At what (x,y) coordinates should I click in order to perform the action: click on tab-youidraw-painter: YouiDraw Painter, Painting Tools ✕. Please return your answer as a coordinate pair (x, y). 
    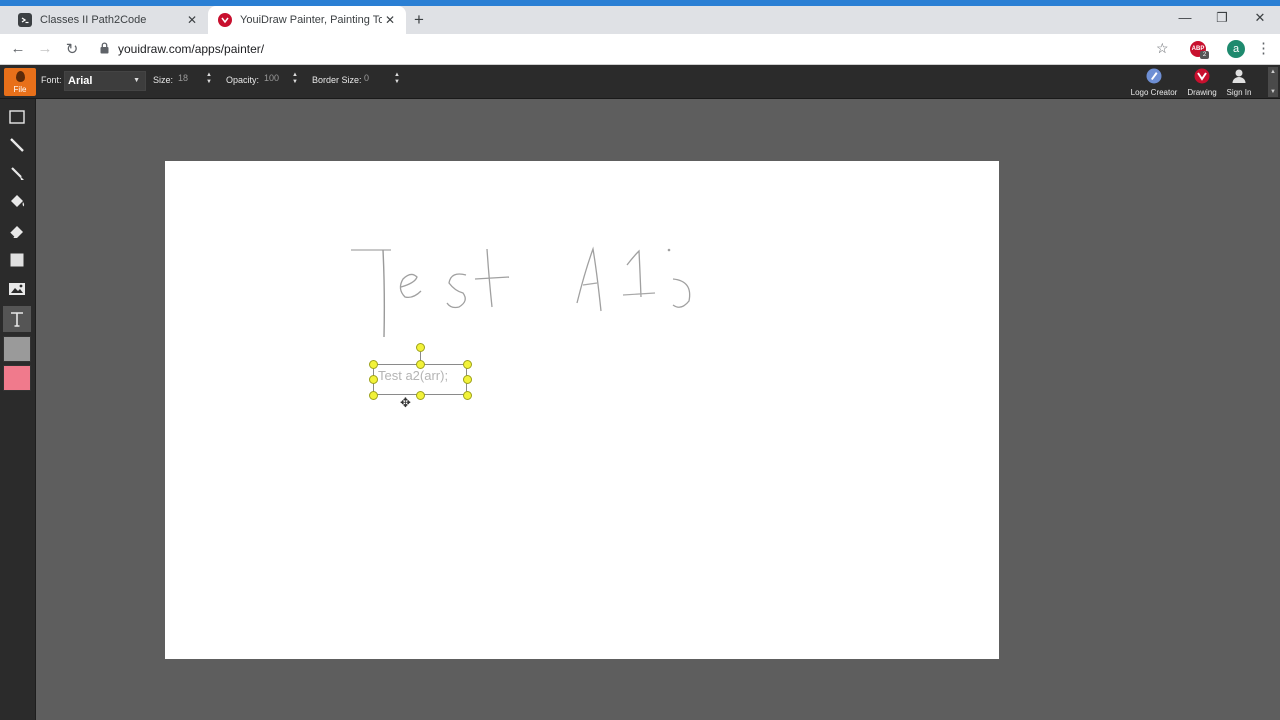
    Looking at the image, I should click on (307, 20).